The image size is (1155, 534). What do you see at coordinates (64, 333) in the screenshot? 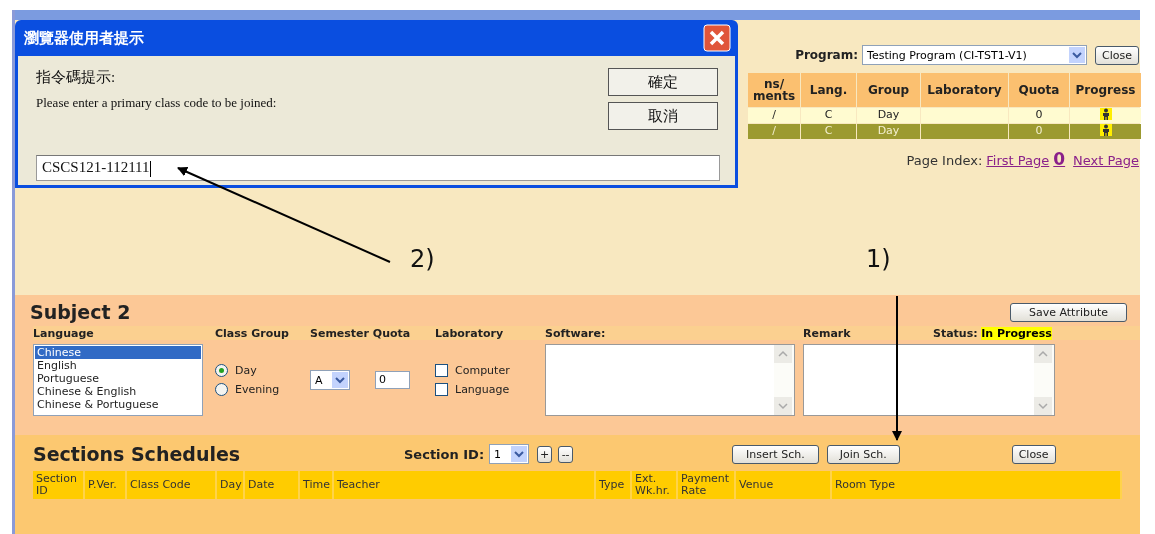
I see `field-label: Language` at bounding box center [64, 333].